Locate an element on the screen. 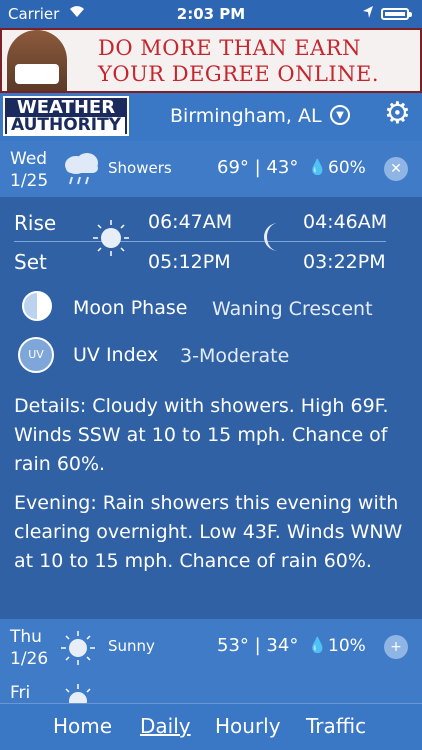 The height and width of the screenshot is (750, 422). set-label: Set is located at coordinates (30, 262).